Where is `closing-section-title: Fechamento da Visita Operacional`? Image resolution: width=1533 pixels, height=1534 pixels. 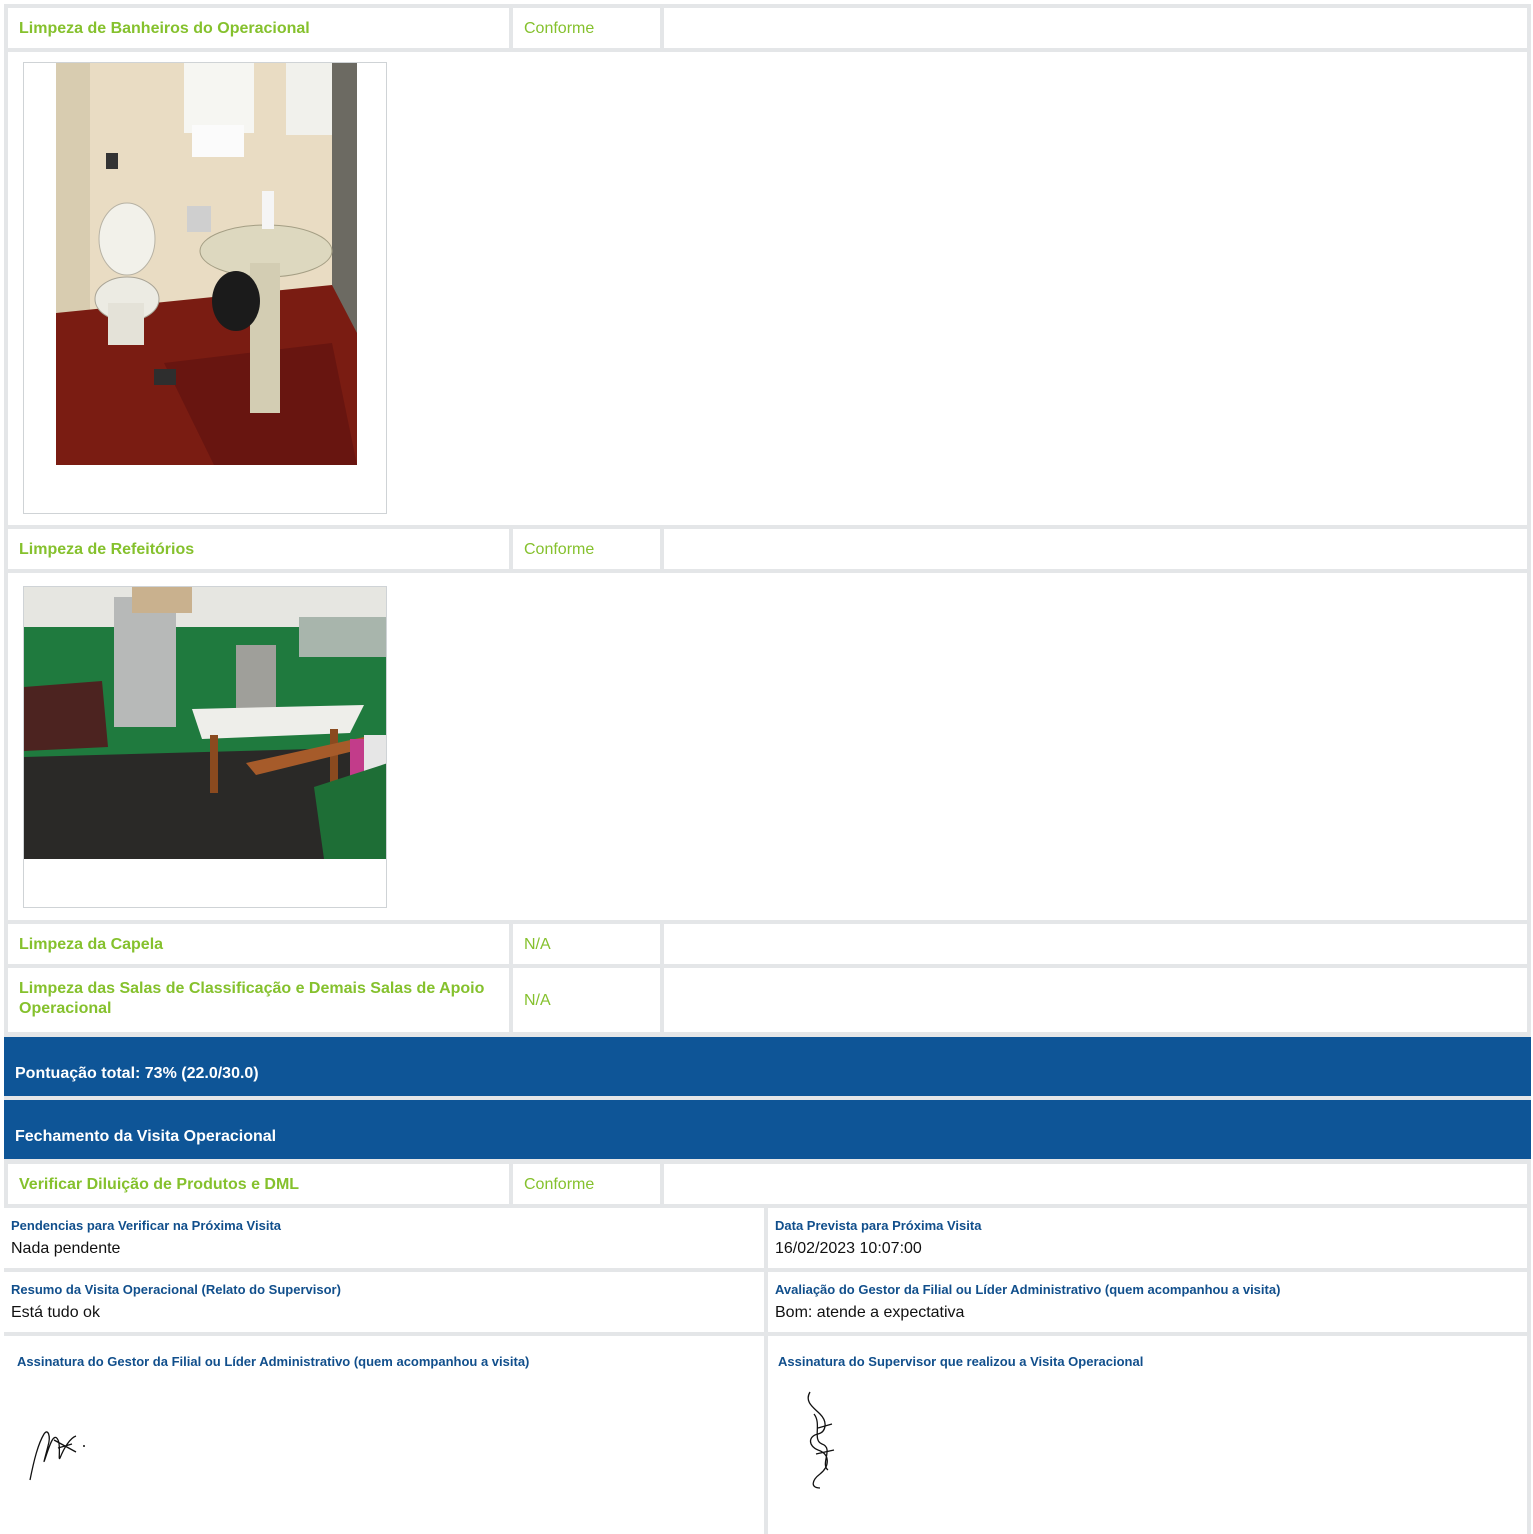 closing-section-title: Fechamento da Visita Operacional is located at coordinates (146, 1136).